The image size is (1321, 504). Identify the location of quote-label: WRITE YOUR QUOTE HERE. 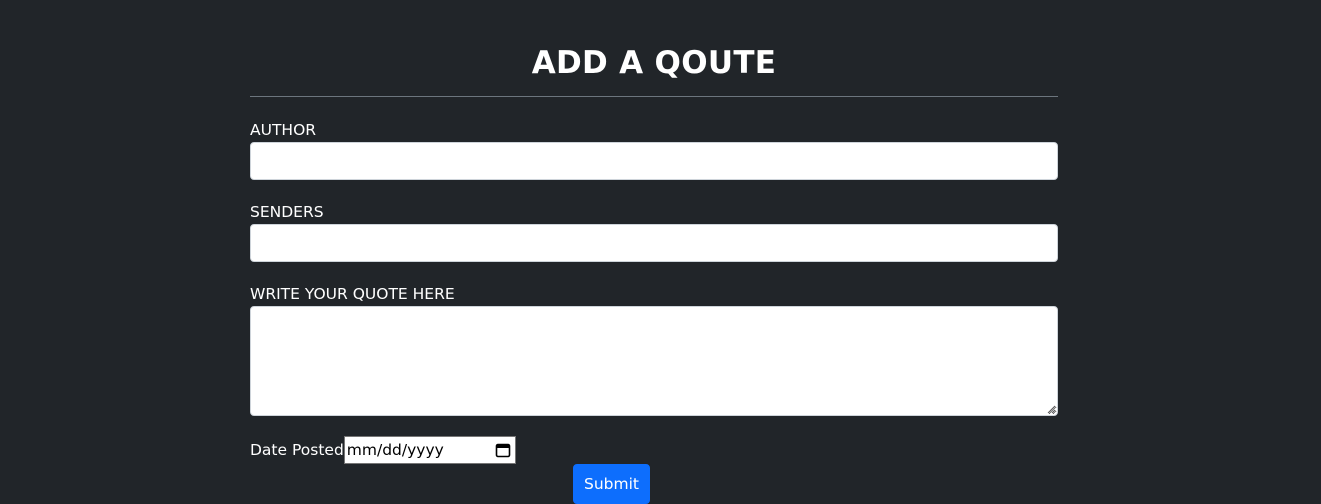
(352, 294).